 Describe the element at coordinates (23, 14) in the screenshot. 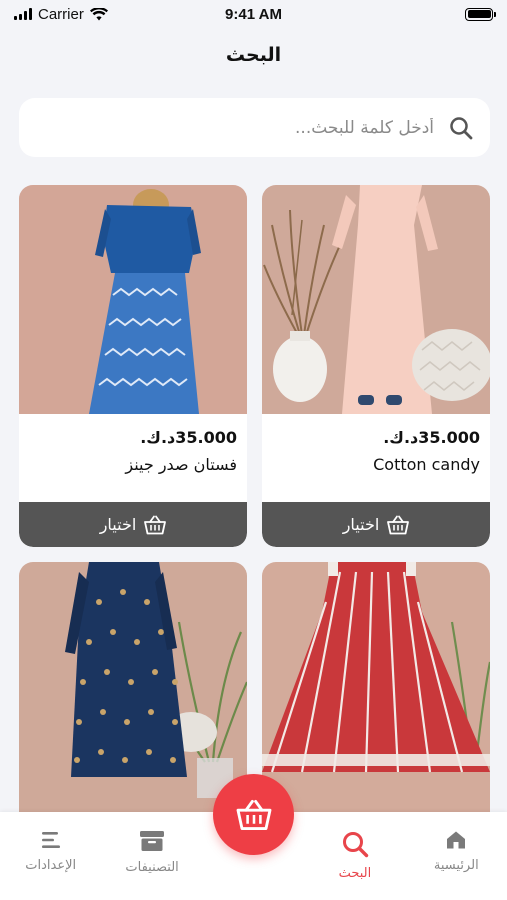

I see `signal-icon` at that location.